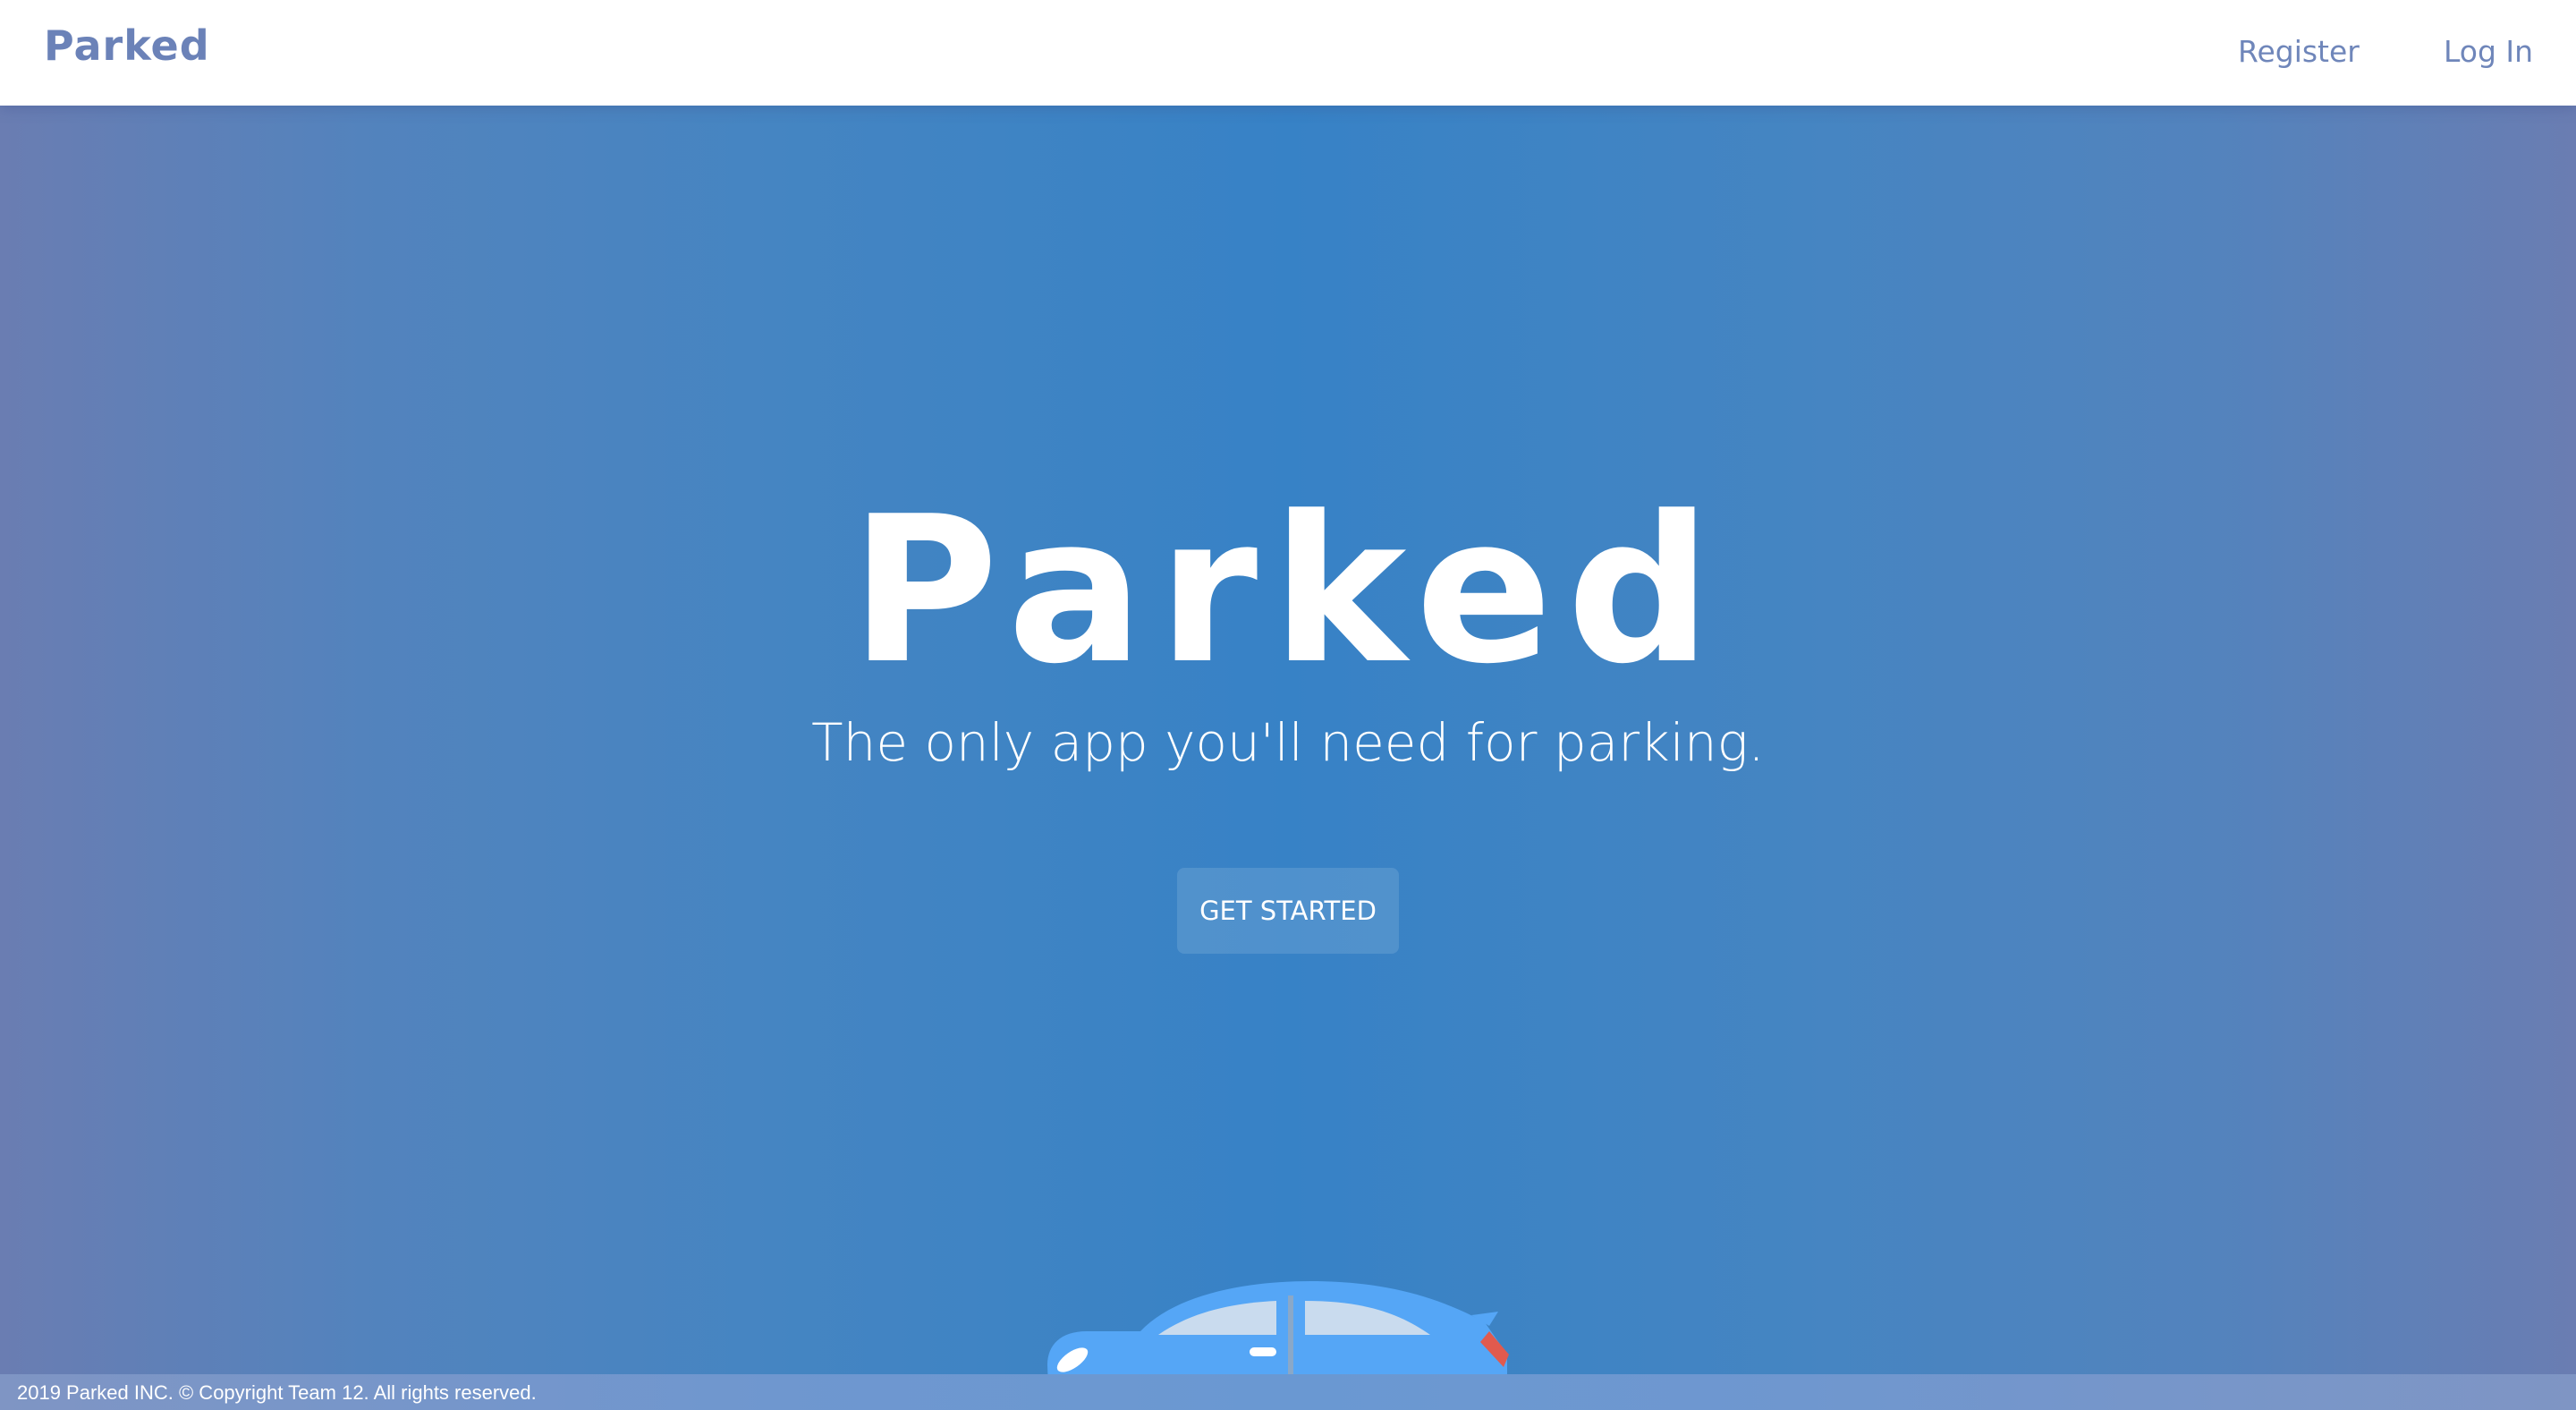  Describe the element at coordinates (1288, 591) in the screenshot. I see `hero-title: Parked` at that location.